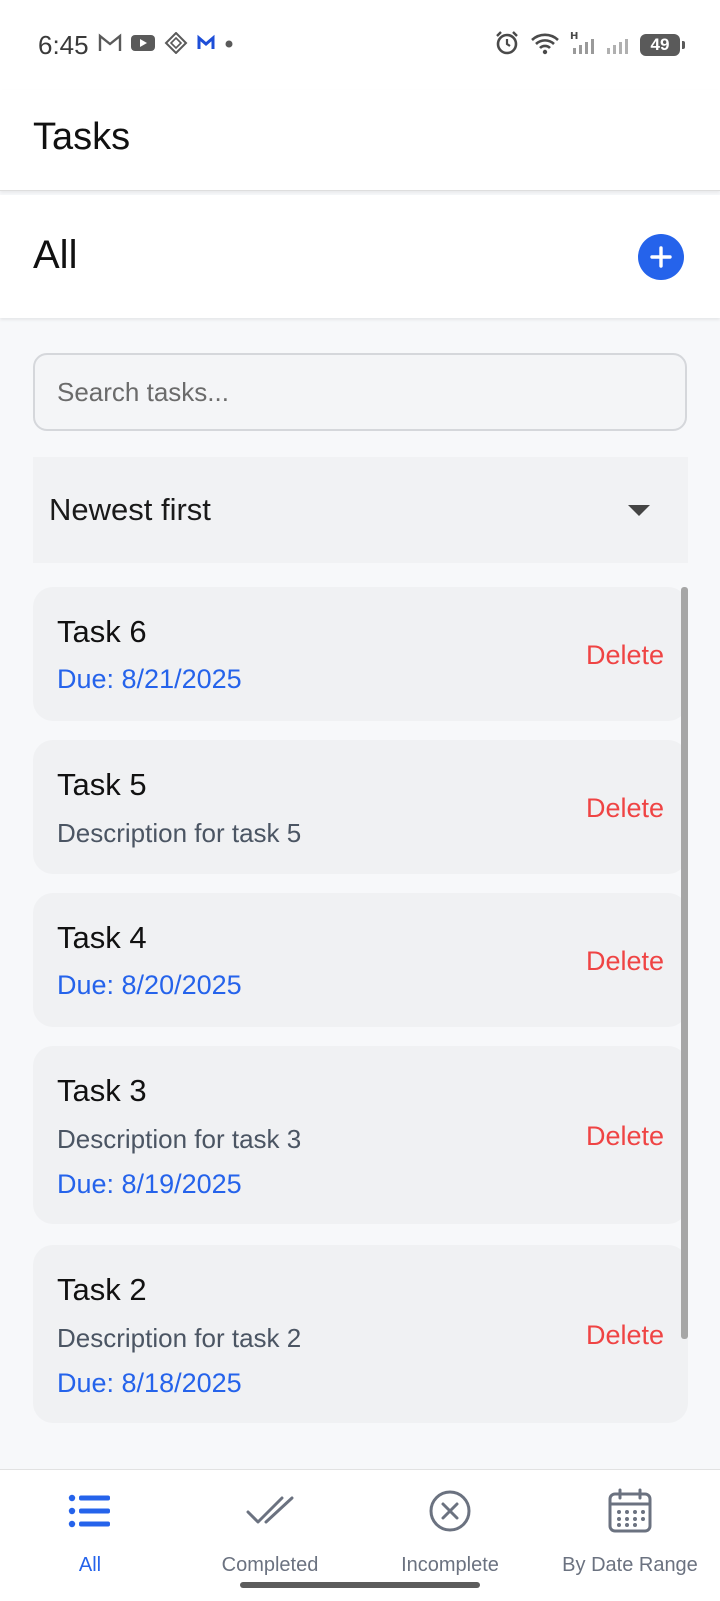 The width and height of the screenshot is (720, 1601). I want to click on status-system-icons: H 49, so click(589, 45).